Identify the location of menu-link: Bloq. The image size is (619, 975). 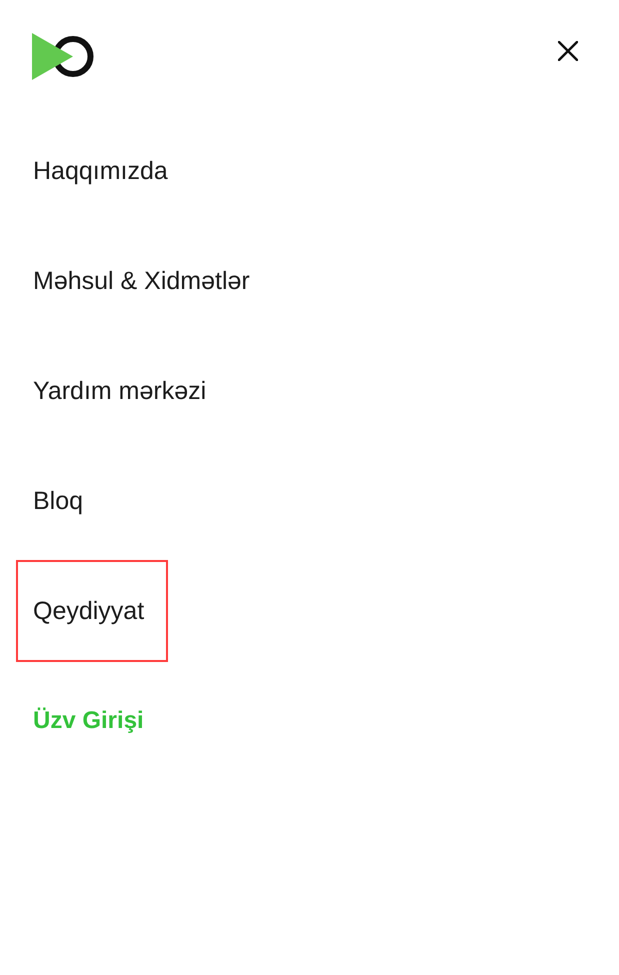
(58, 501).